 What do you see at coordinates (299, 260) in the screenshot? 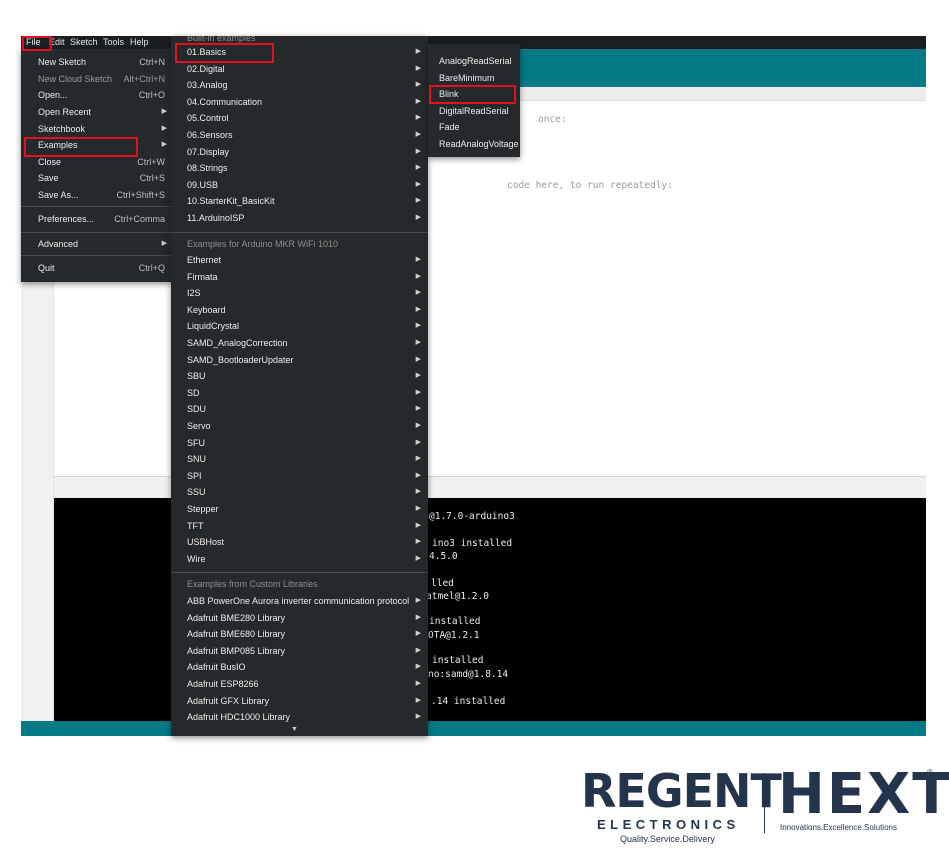
I see `examples-item-board: Ethernet ▶` at bounding box center [299, 260].